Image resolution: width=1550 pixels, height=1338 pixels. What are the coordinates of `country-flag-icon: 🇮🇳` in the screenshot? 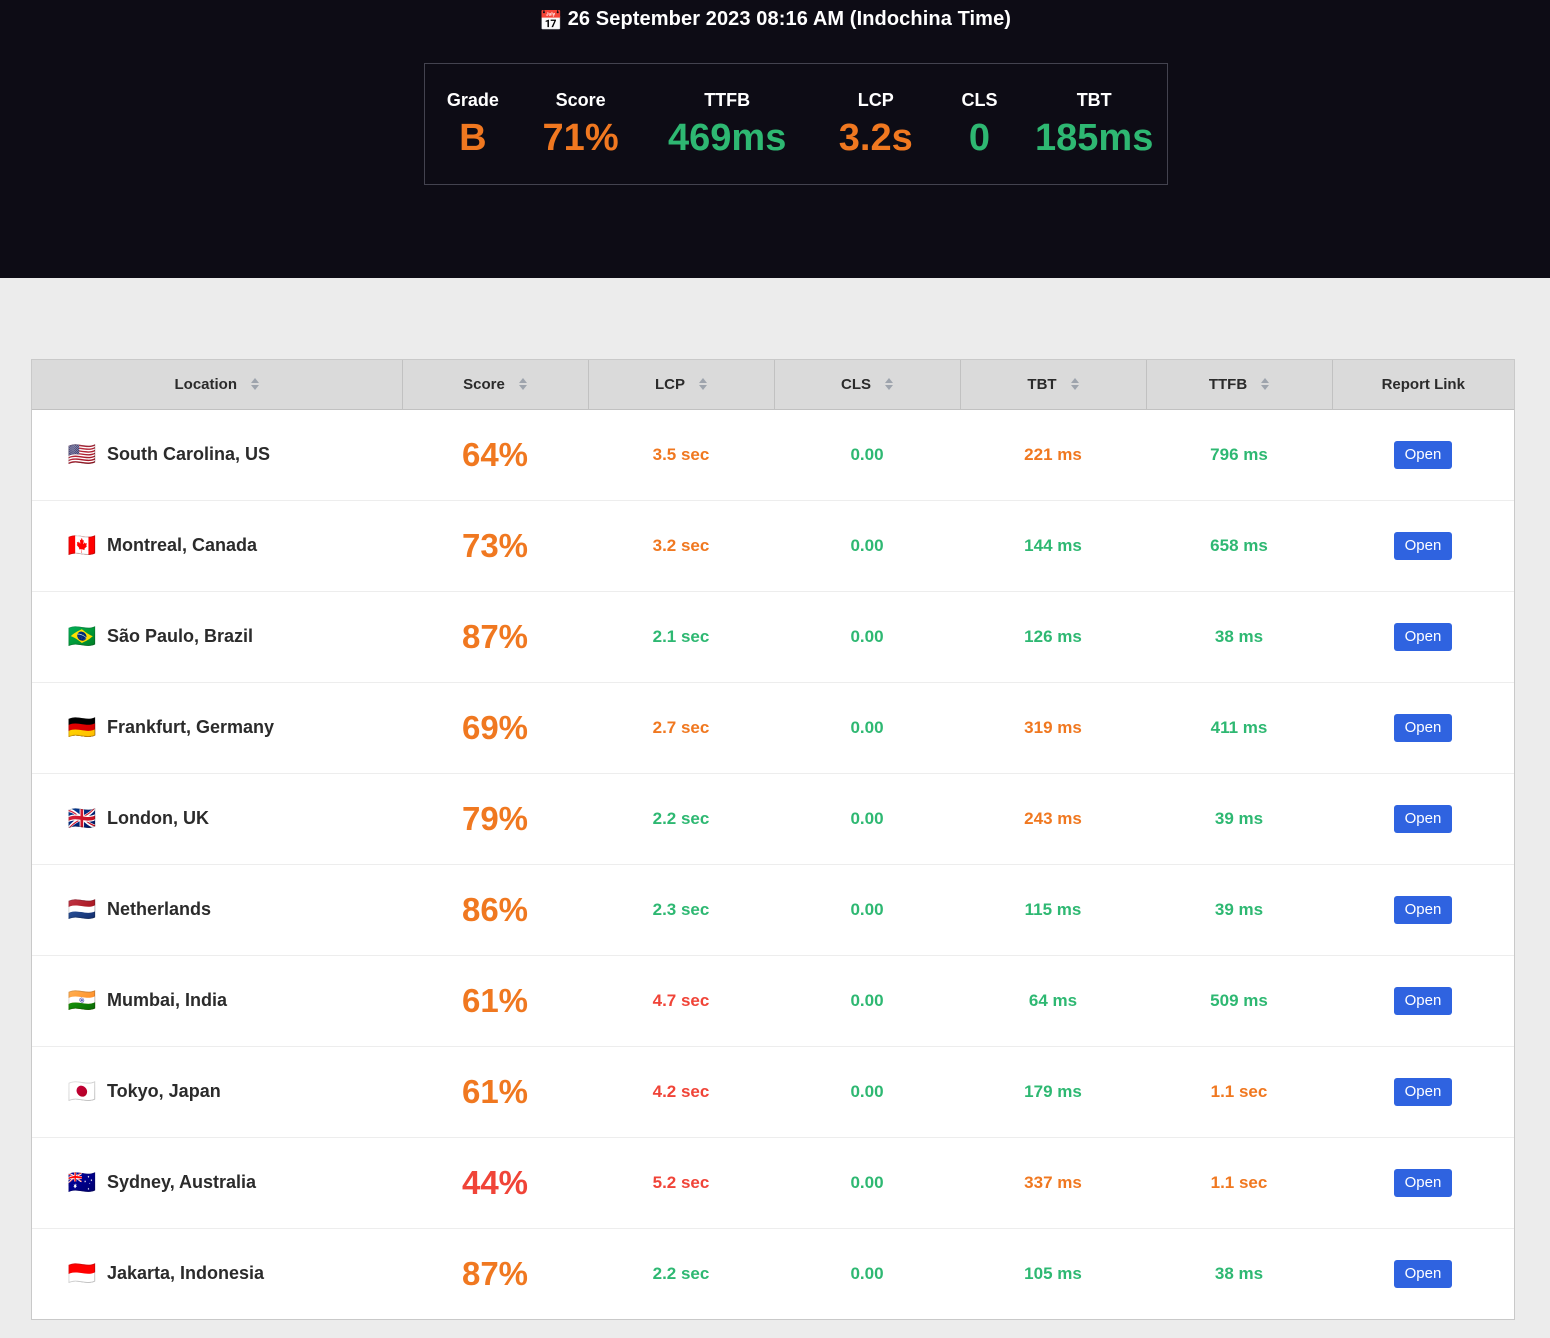 It's located at (82, 1000).